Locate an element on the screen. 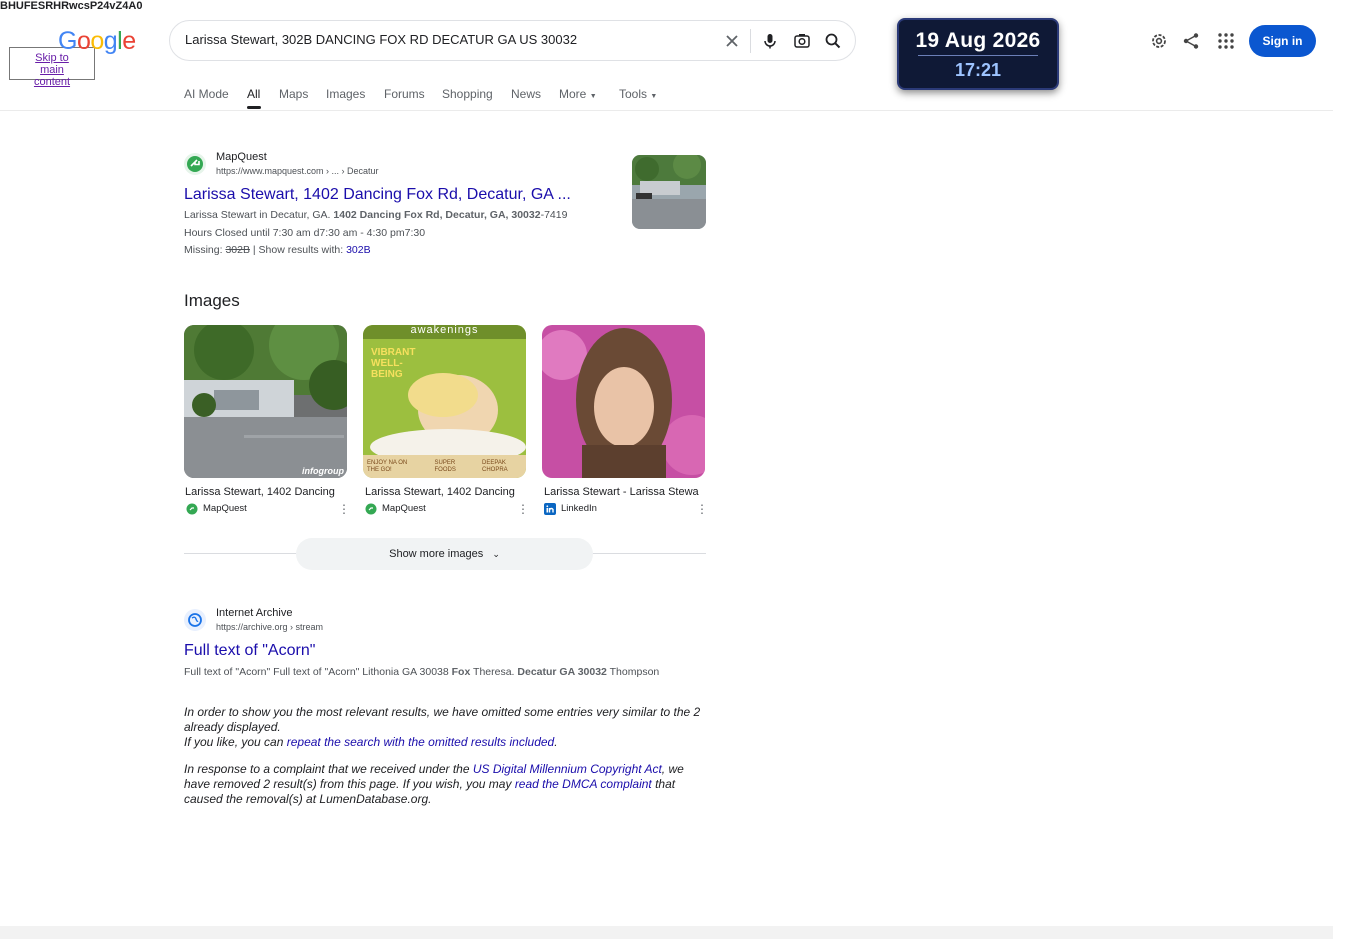 The height and width of the screenshot is (939, 1348). tab-tools-label: Tools is located at coordinates (633, 94).